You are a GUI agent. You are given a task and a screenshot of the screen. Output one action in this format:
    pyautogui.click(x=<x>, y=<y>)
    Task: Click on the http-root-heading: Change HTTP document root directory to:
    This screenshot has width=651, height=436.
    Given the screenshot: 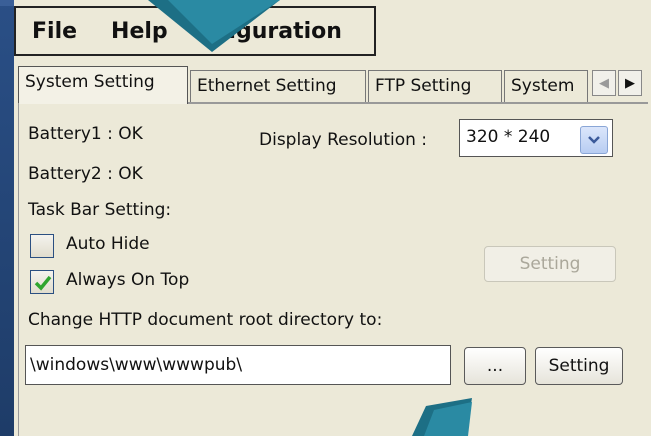 What is the action you would take?
    pyautogui.click(x=205, y=320)
    